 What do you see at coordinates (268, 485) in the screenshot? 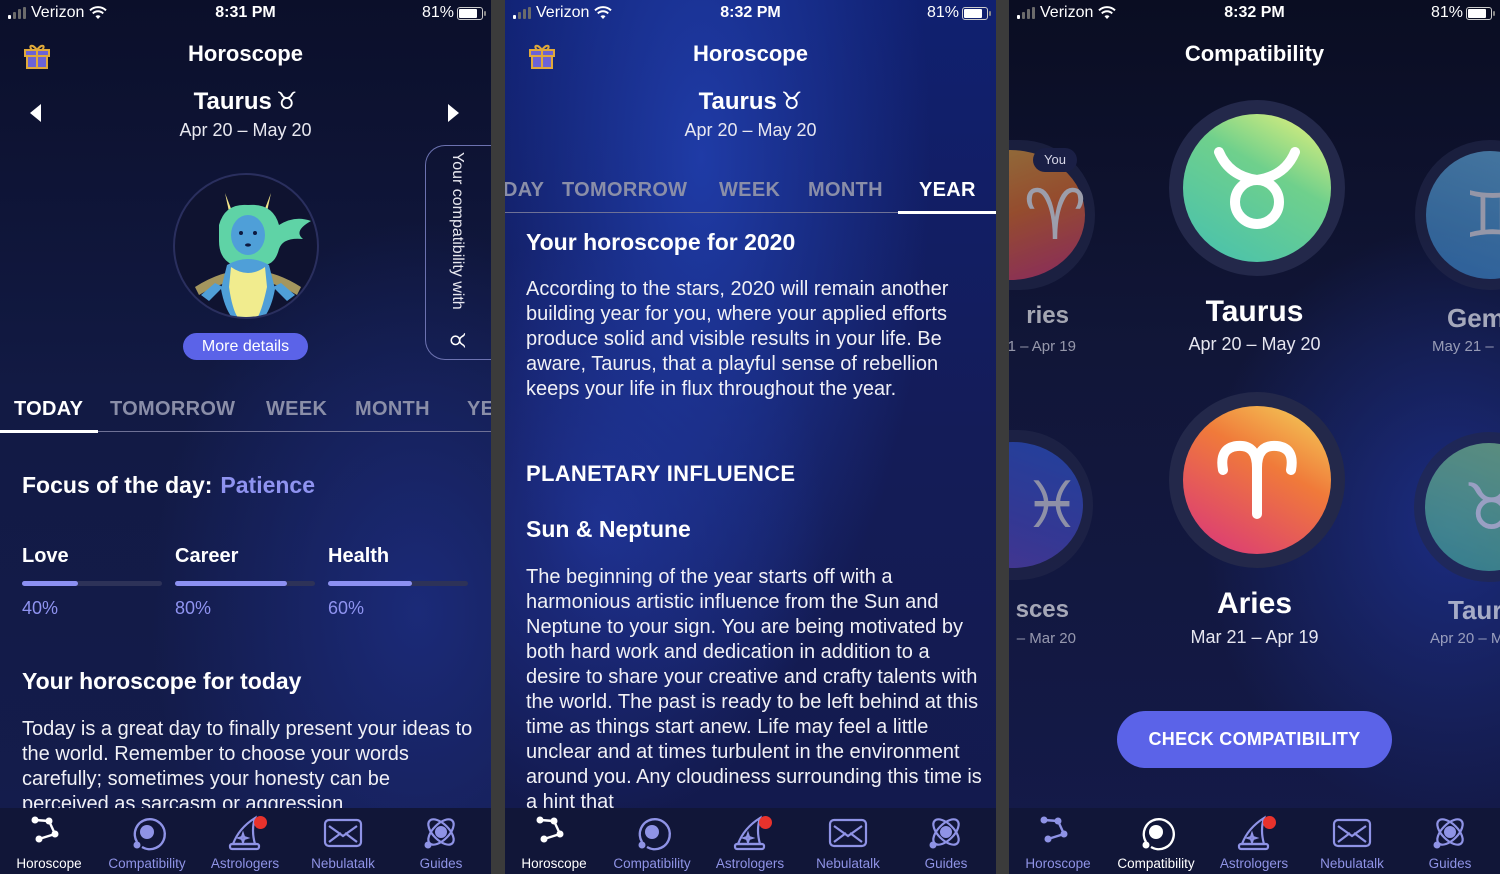
I see `focus-value: Patience` at bounding box center [268, 485].